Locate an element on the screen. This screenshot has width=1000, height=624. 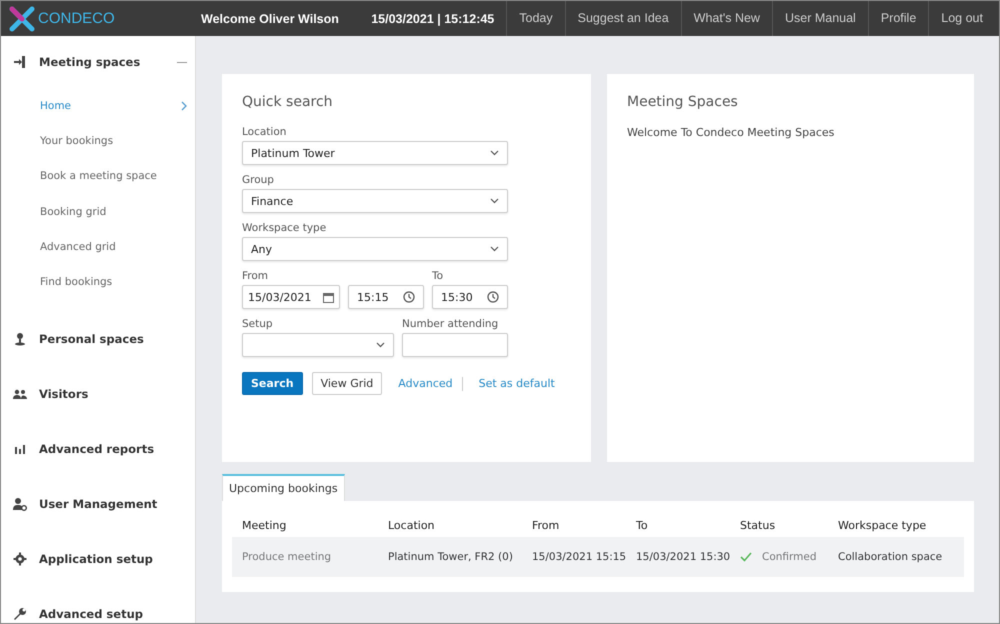
sidebar-group: User Management is located at coordinates (98, 504).